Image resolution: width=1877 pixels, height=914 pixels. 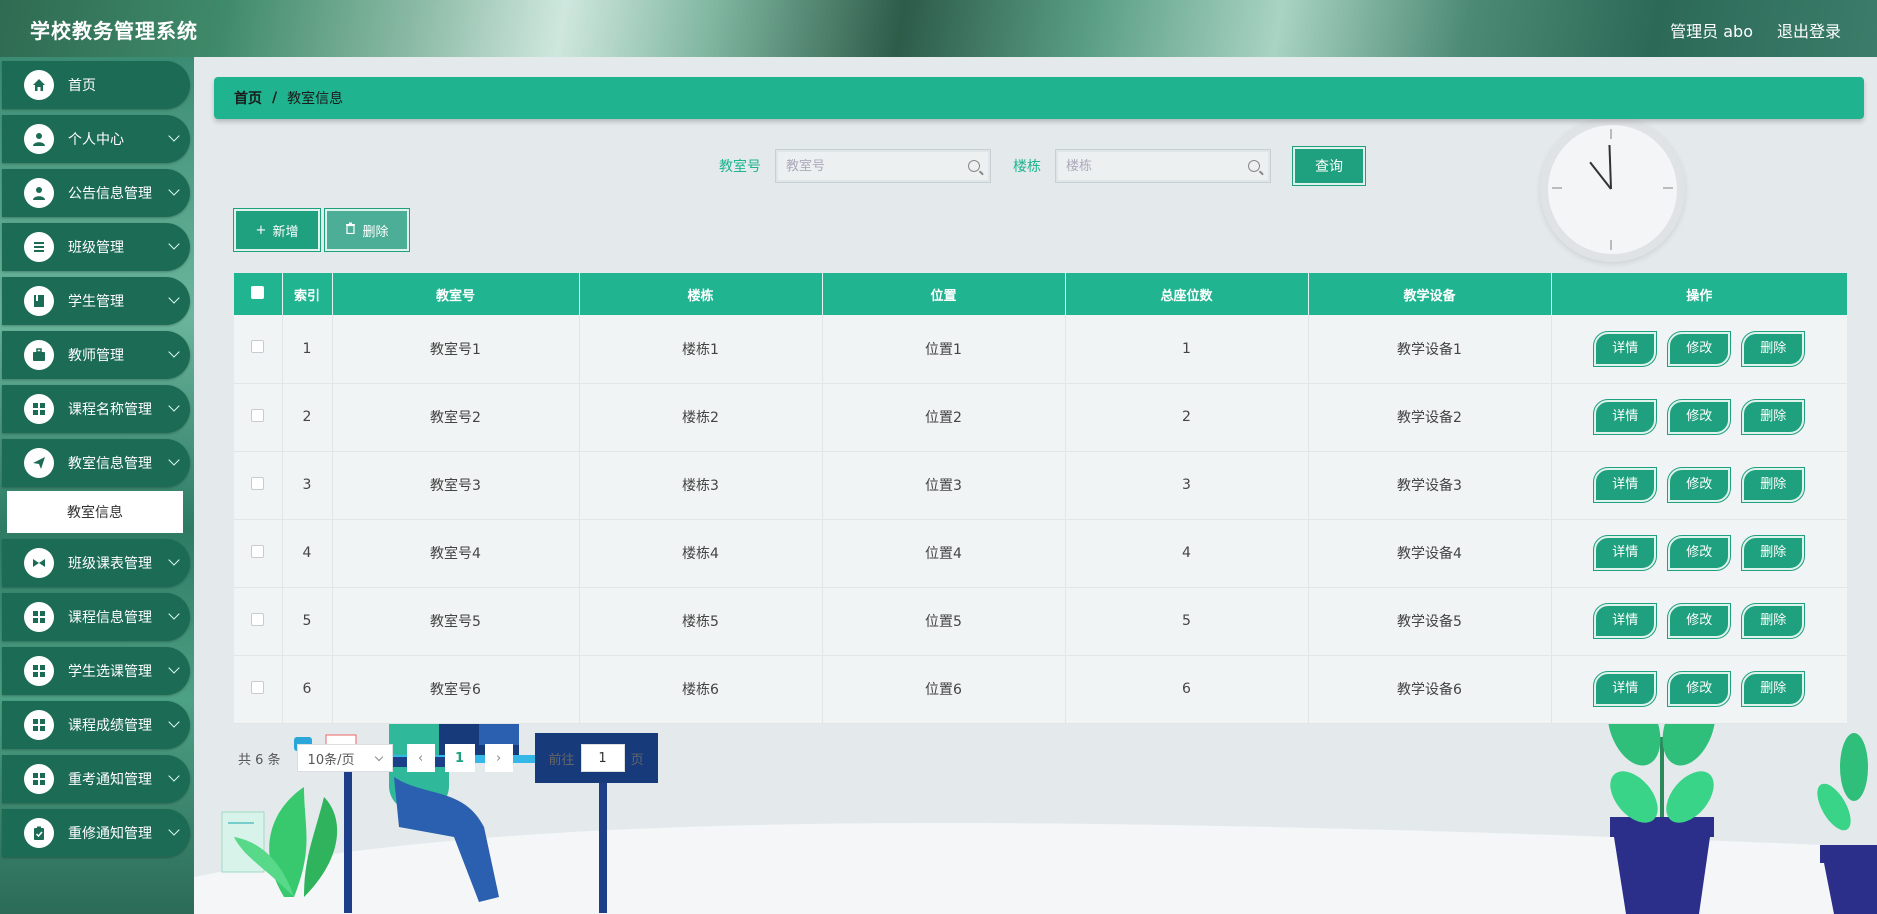 I want to click on query-button: 查询, so click(x=1329, y=166).